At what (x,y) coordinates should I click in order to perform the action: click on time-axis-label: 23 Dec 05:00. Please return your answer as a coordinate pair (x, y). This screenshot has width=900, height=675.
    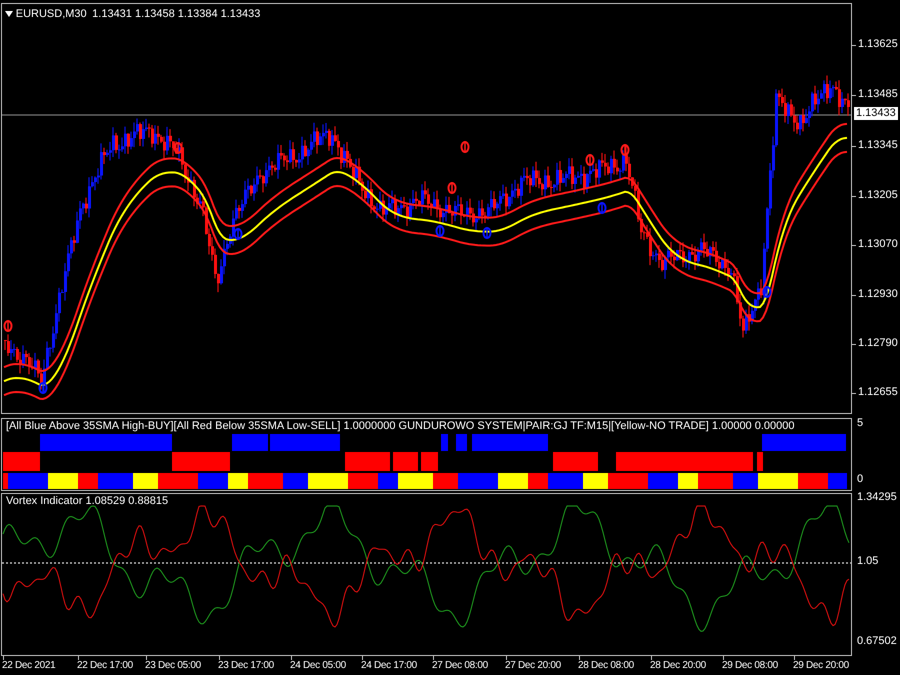
    Looking at the image, I should click on (173, 666).